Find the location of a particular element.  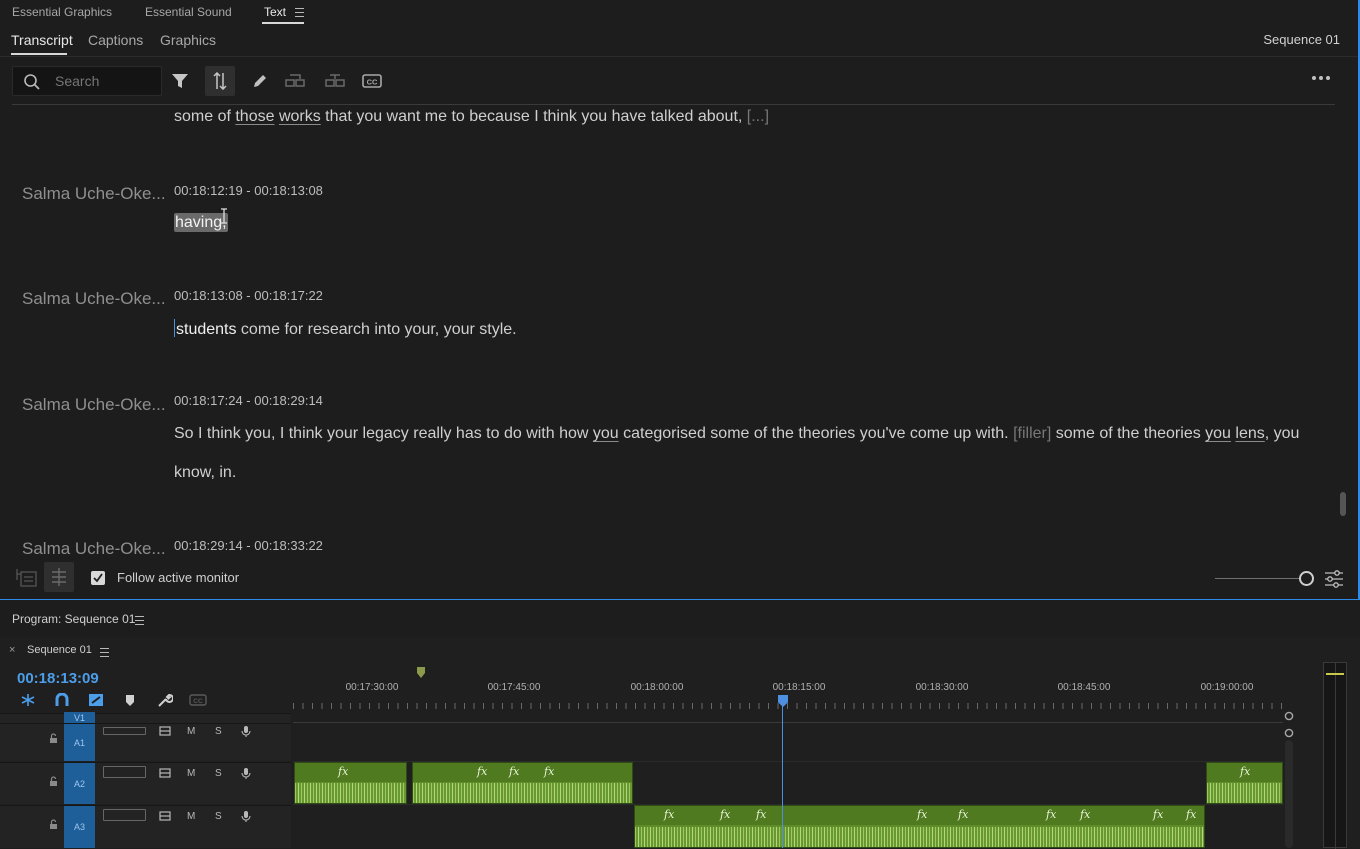

word: come for research into your, your style. is located at coordinates (376, 329).